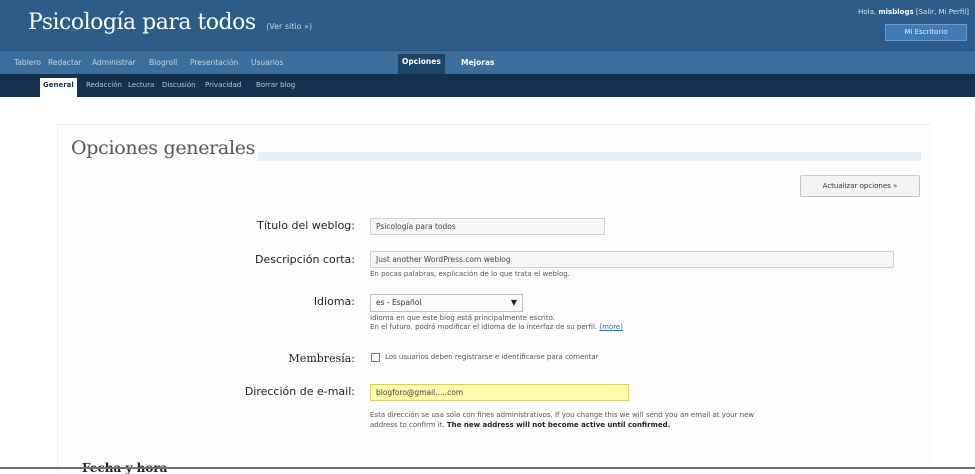 This screenshot has height=474, width=975. What do you see at coordinates (375, 357) in the screenshot?
I see `membership-checkbox` at bounding box center [375, 357].